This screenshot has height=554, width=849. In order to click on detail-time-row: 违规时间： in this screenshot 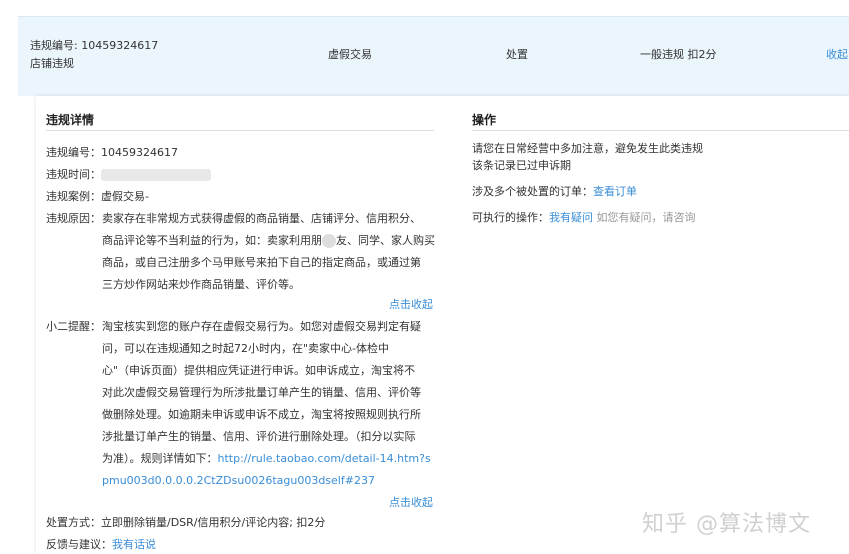, I will do `click(128, 175)`.